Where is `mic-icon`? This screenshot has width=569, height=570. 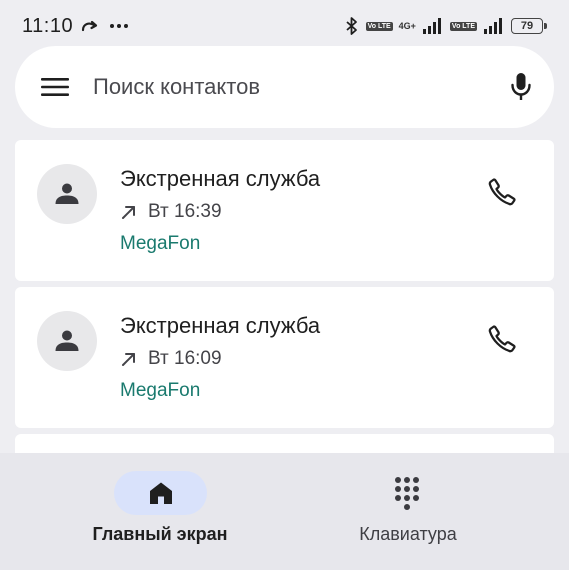
mic-icon is located at coordinates (521, 87).